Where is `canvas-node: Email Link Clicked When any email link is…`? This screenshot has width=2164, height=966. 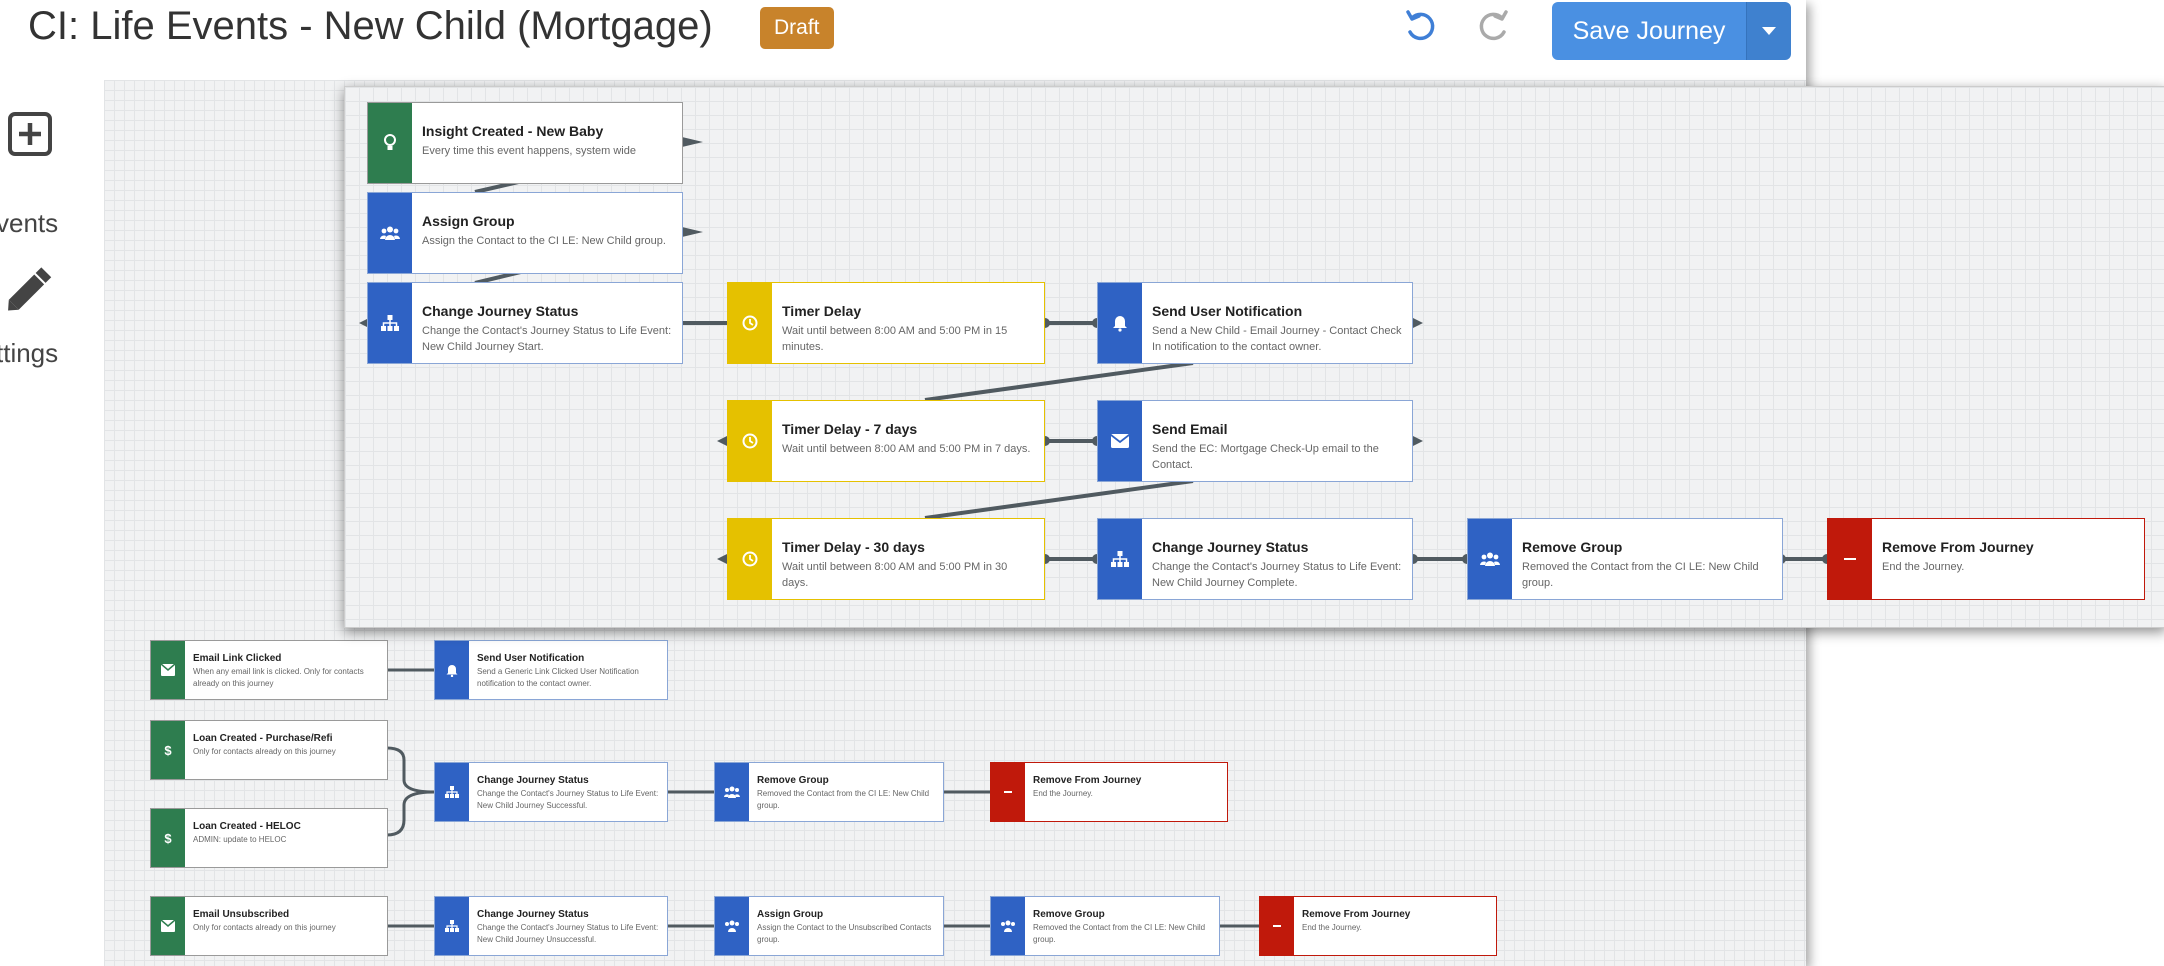 canvas-node: Email Link Clicked When any email link is… is located at coordinates (269, 670).